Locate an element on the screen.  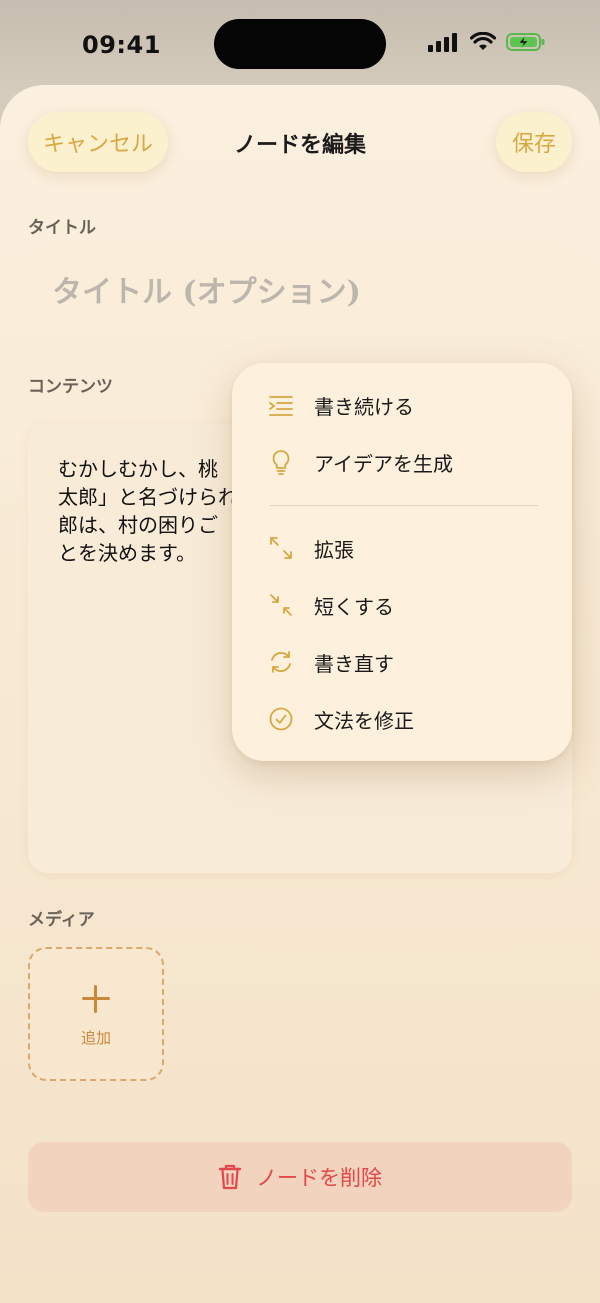
wifi-icon is located at coordinates (483, 41).